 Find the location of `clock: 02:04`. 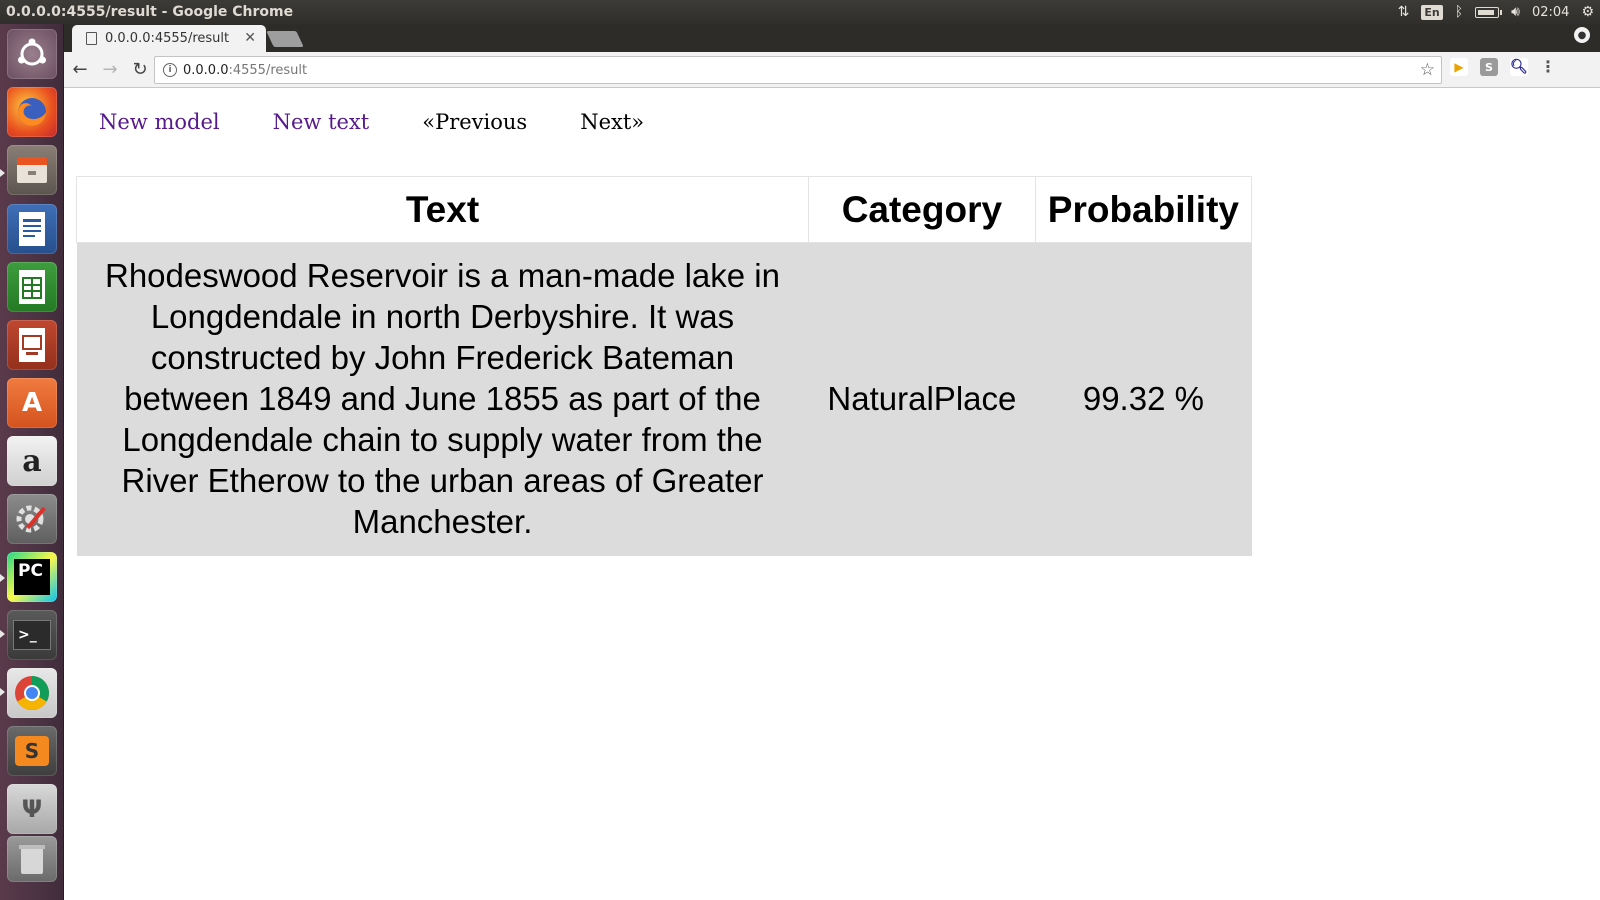

clock: 02:04 is located at coordinates (1550, 12).